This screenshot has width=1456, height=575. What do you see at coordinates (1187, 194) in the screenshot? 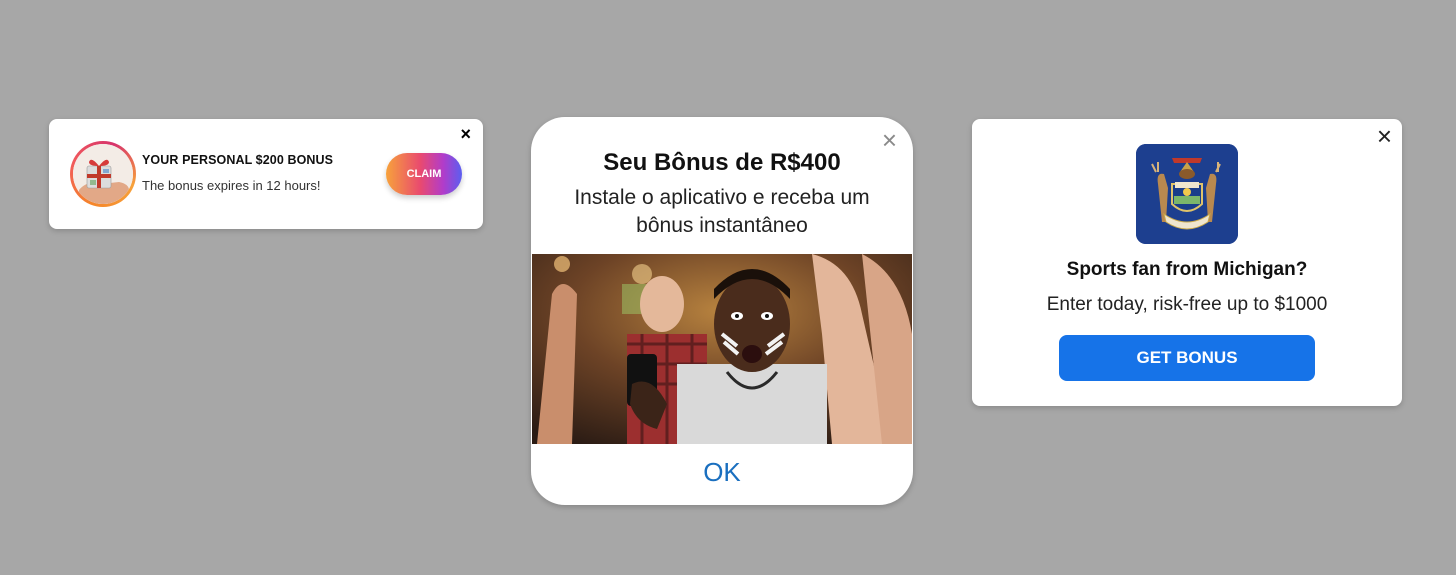
I see `michigan-seal-icon` at bounding box center [1187, 194].